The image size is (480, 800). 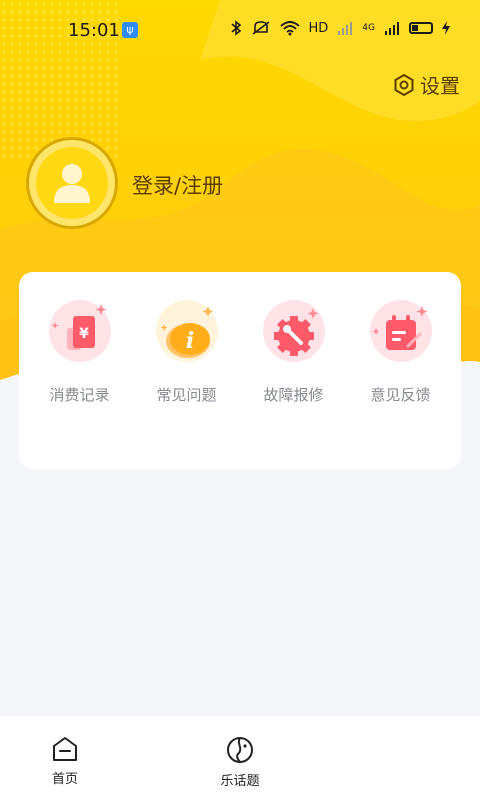 I want to click on feedback-note-icon, so click(x=400, y=331).